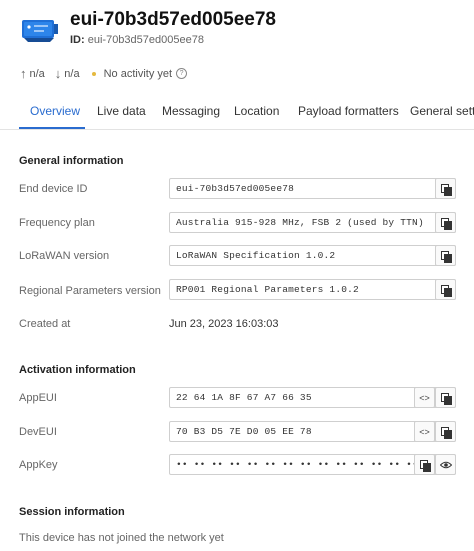  Describe the element at coordinates (182, 73) in the screenshot. I see `help-icon: ?` at that location.